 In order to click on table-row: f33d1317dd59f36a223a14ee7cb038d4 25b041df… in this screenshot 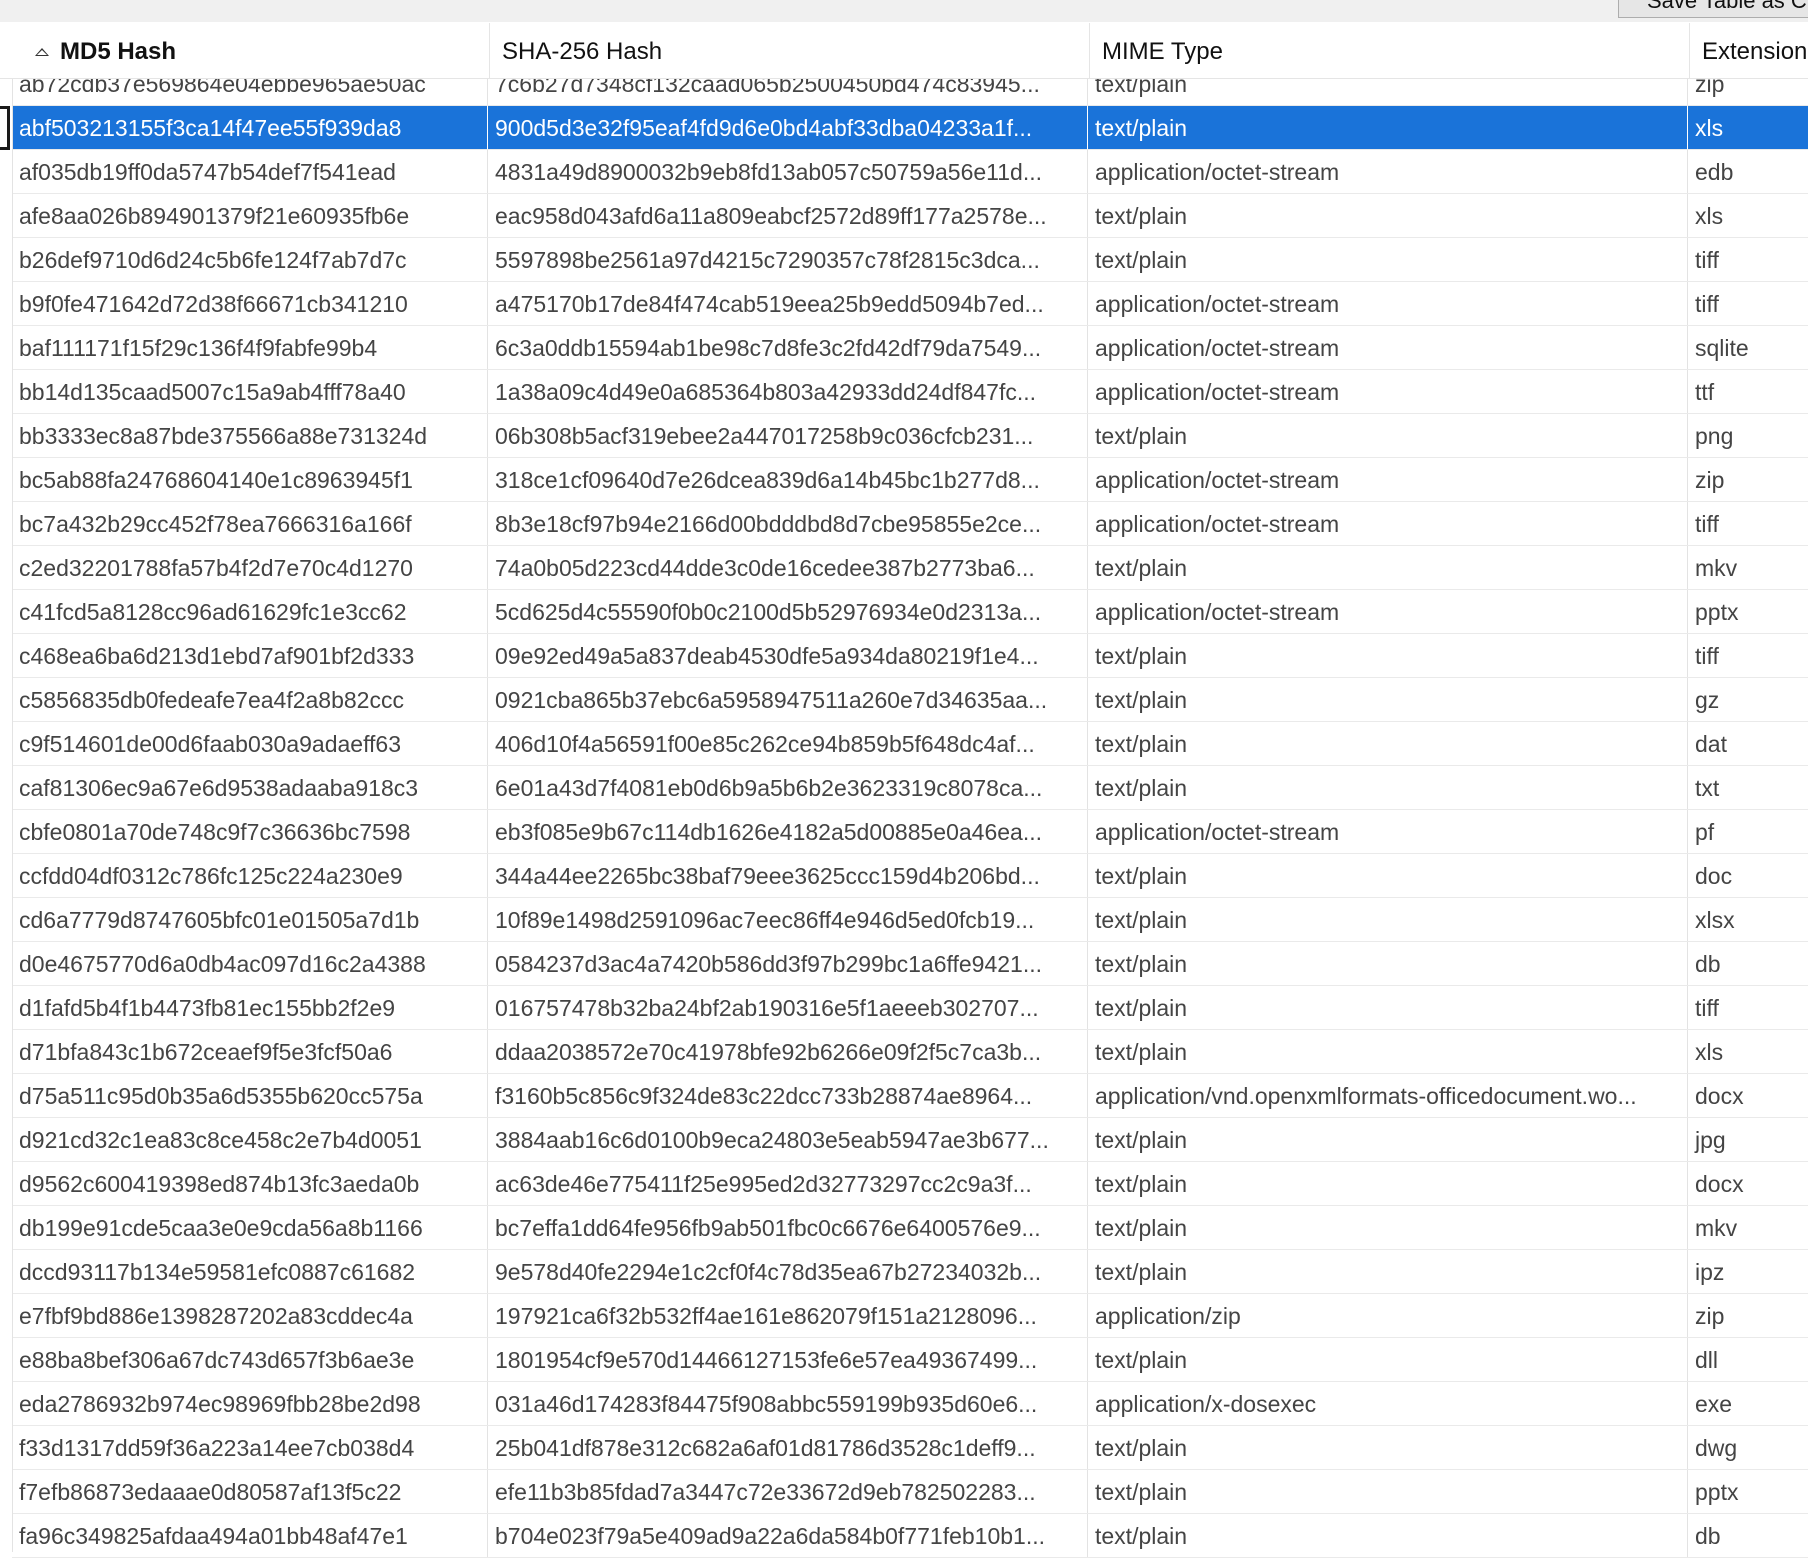, I will do `click(910, 1448)`.